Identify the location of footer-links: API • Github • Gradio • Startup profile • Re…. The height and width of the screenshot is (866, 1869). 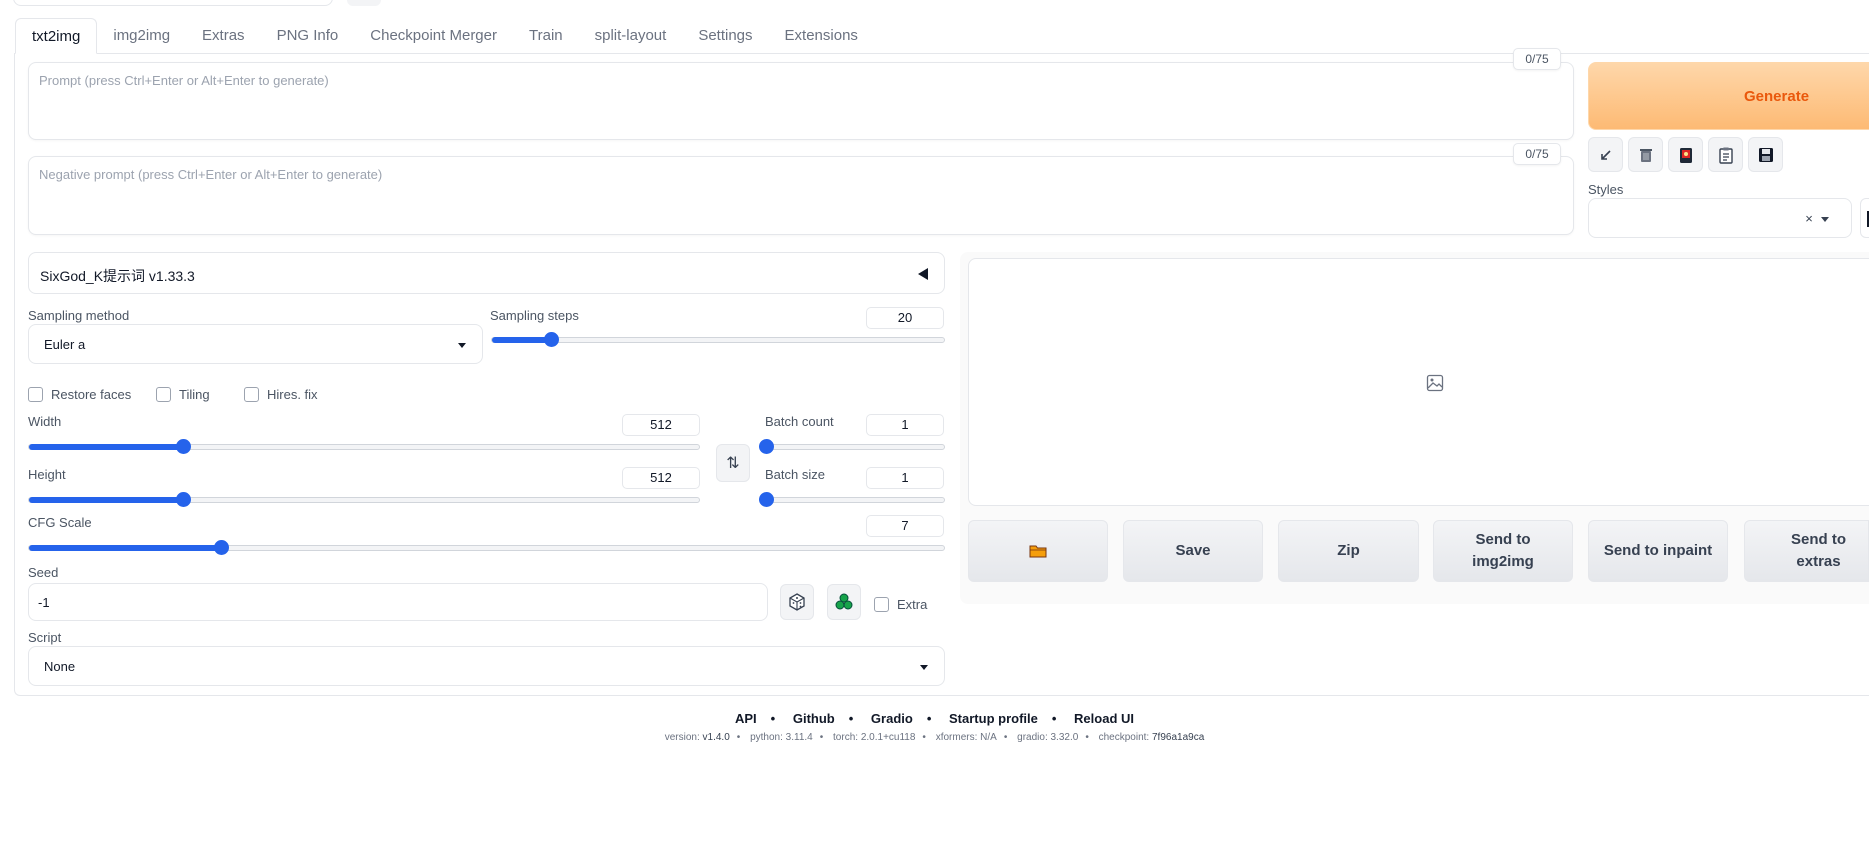
(934, 718).